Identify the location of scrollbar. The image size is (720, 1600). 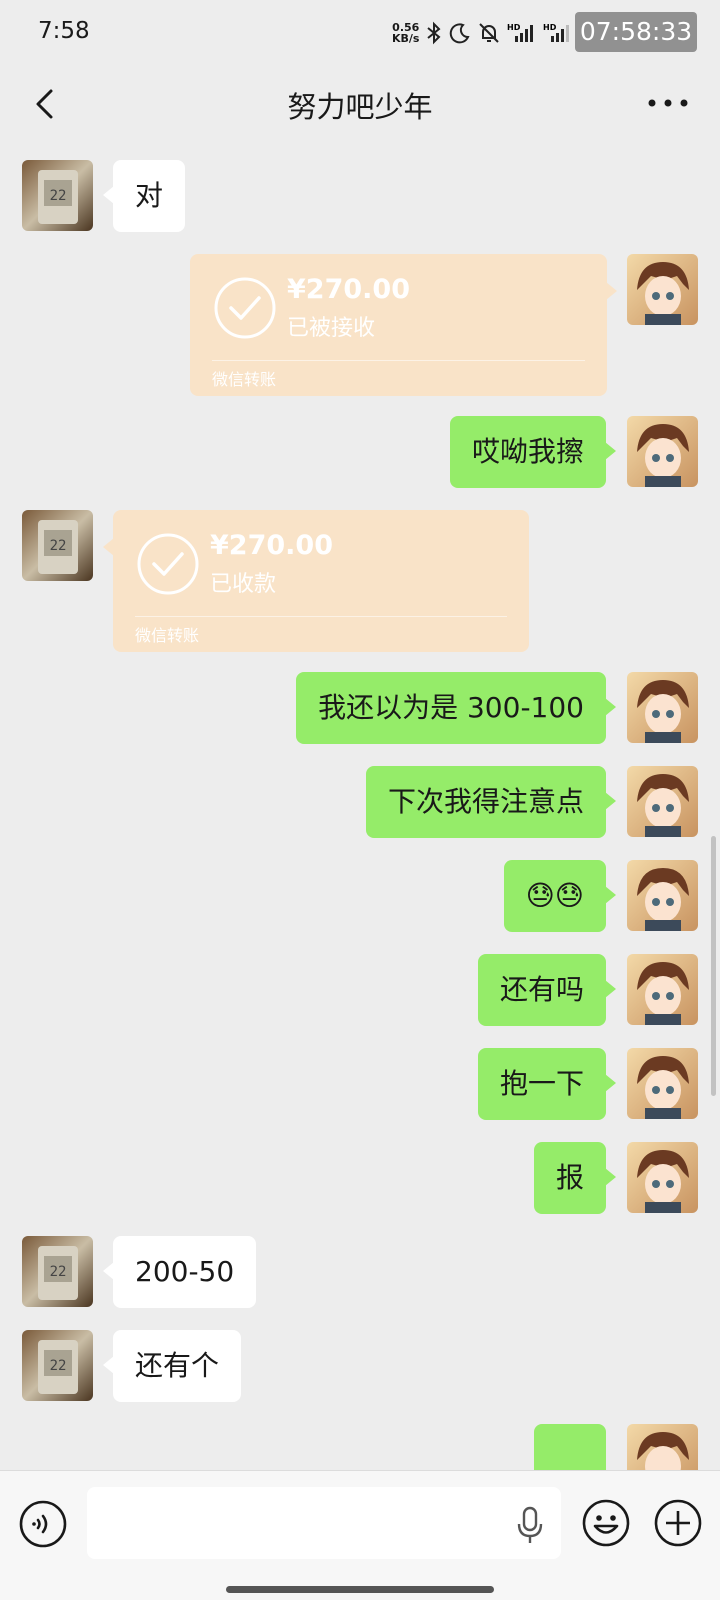
(713, 966).